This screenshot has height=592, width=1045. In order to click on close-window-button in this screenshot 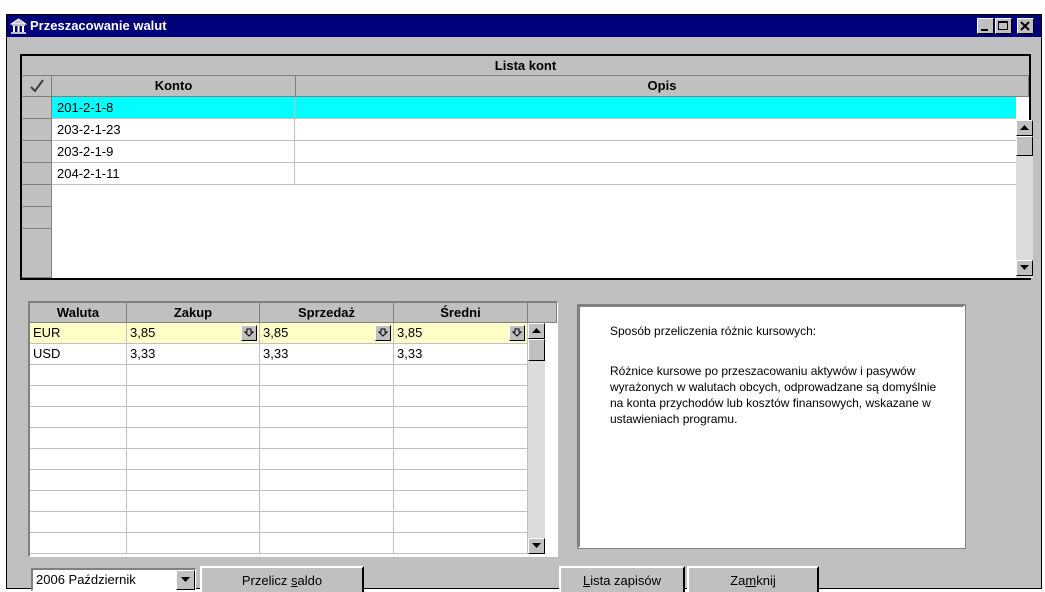, I will do `click(1025, 26)`.